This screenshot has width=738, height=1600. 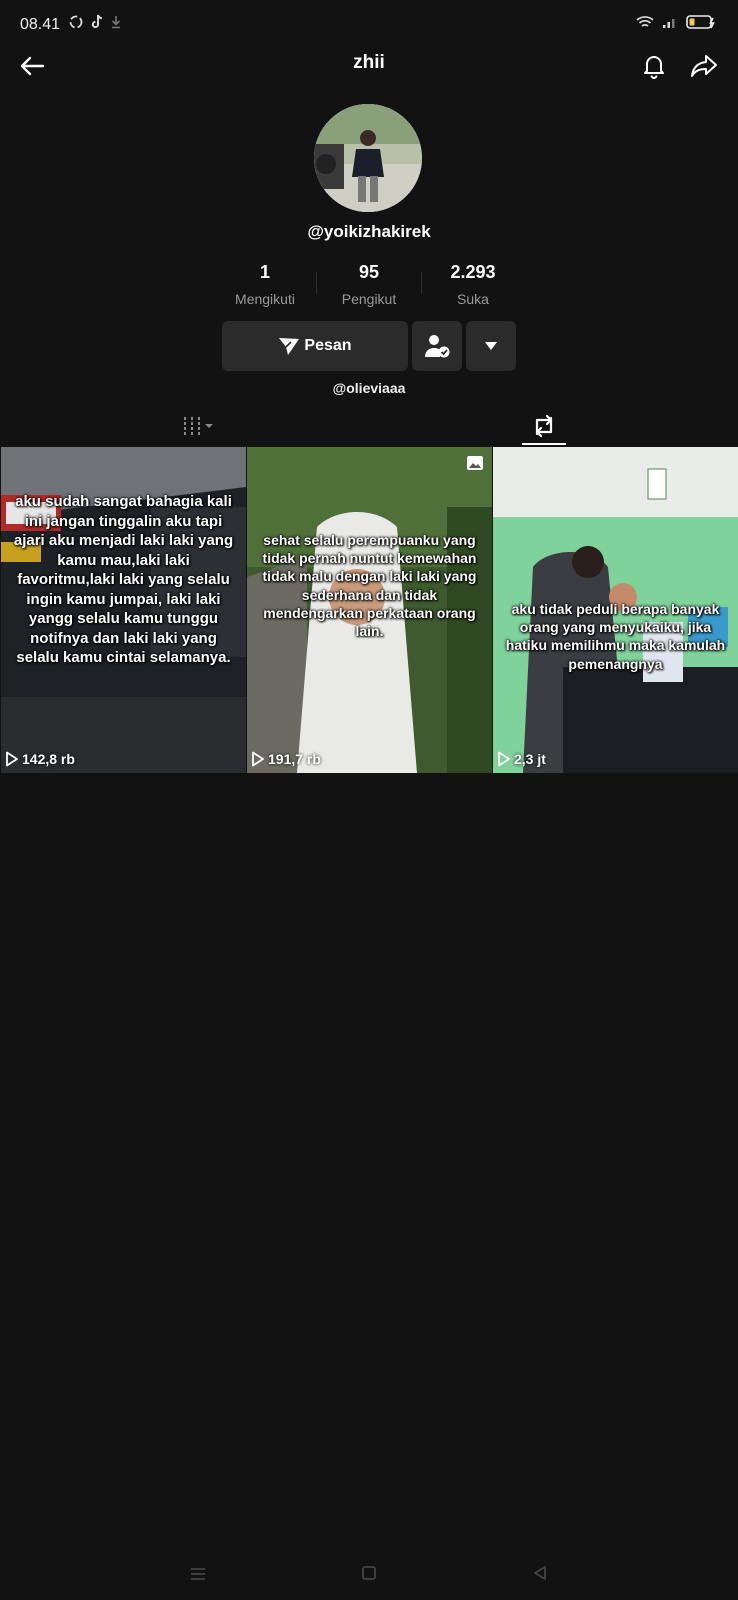 I want to click on status-system-icons, so click(x=677, y=22).